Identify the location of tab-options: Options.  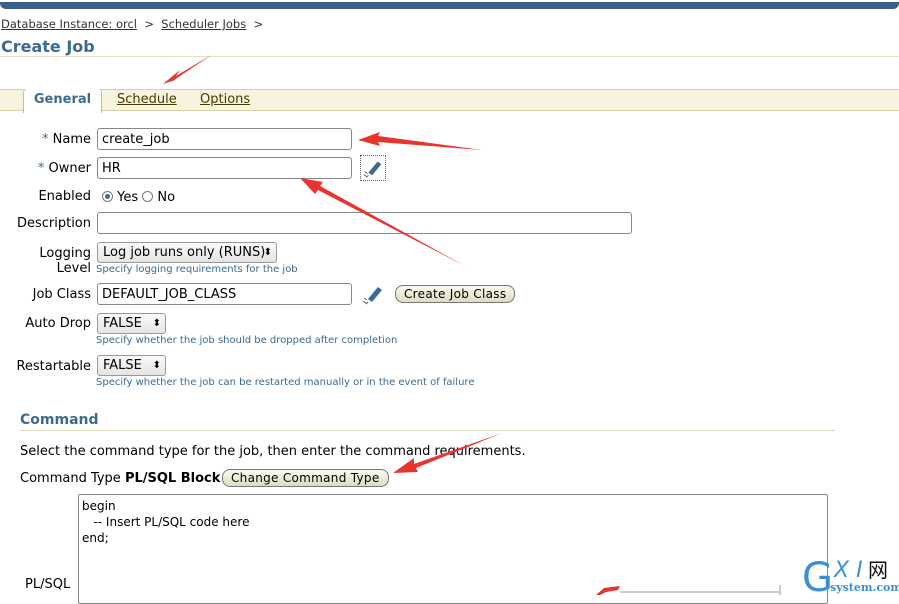
(225, 100).